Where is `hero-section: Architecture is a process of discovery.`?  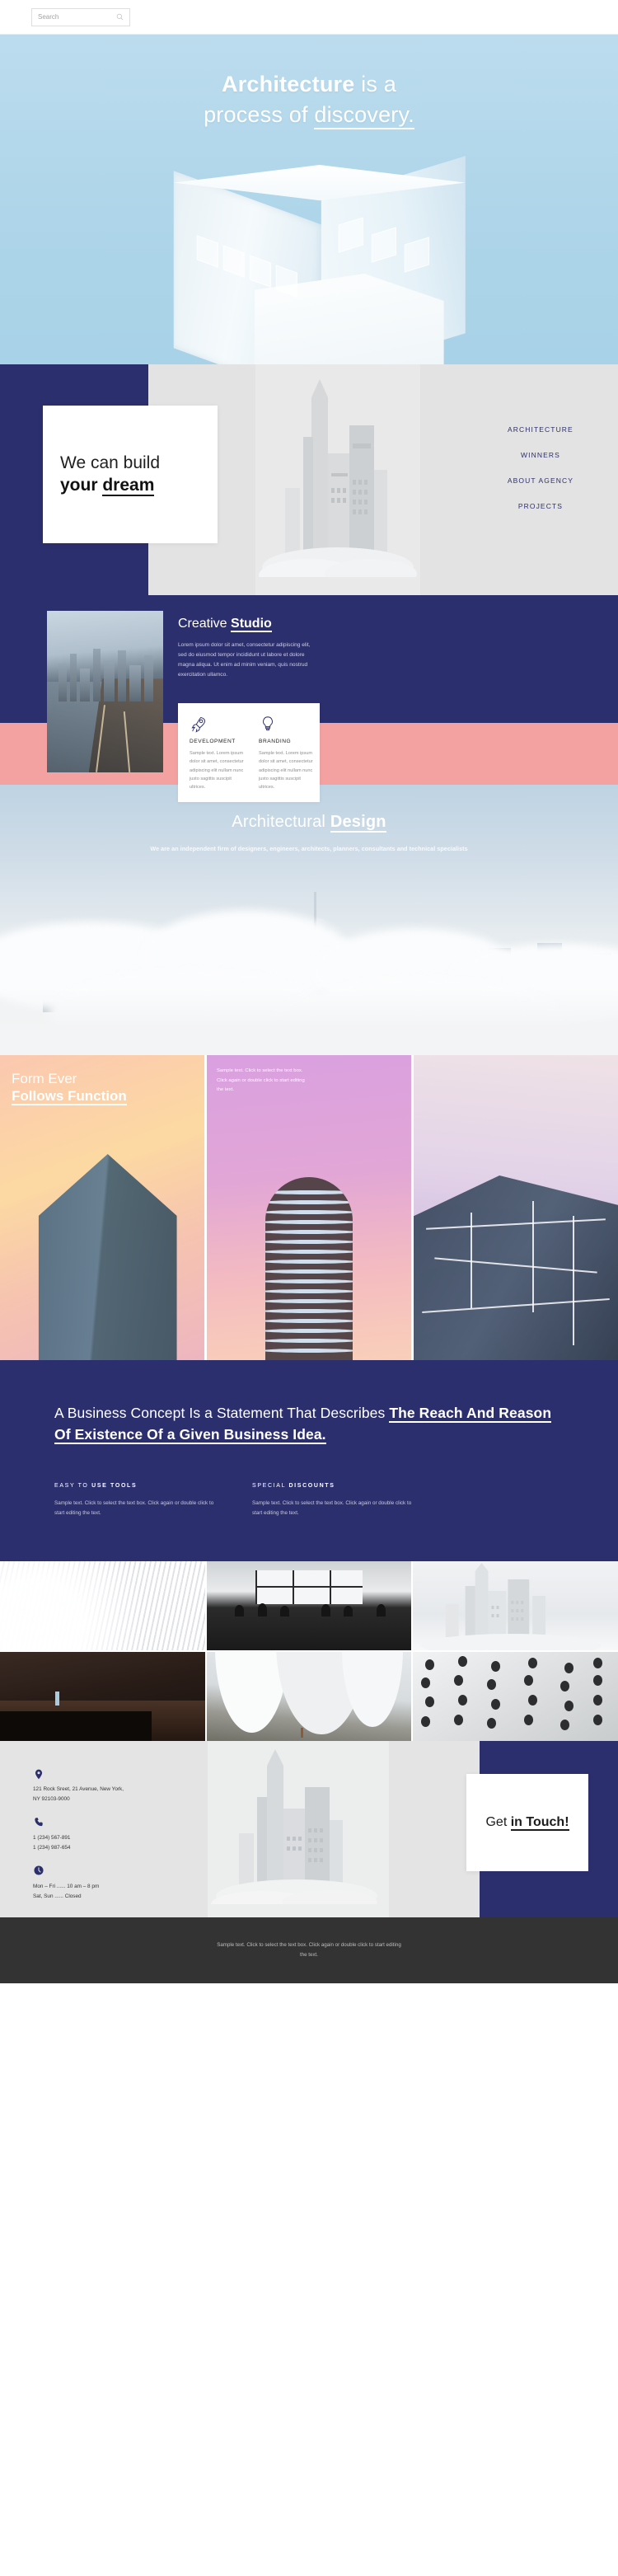 hero-section: Architecture is a process of discovery. is located at coordinates (309, 200).